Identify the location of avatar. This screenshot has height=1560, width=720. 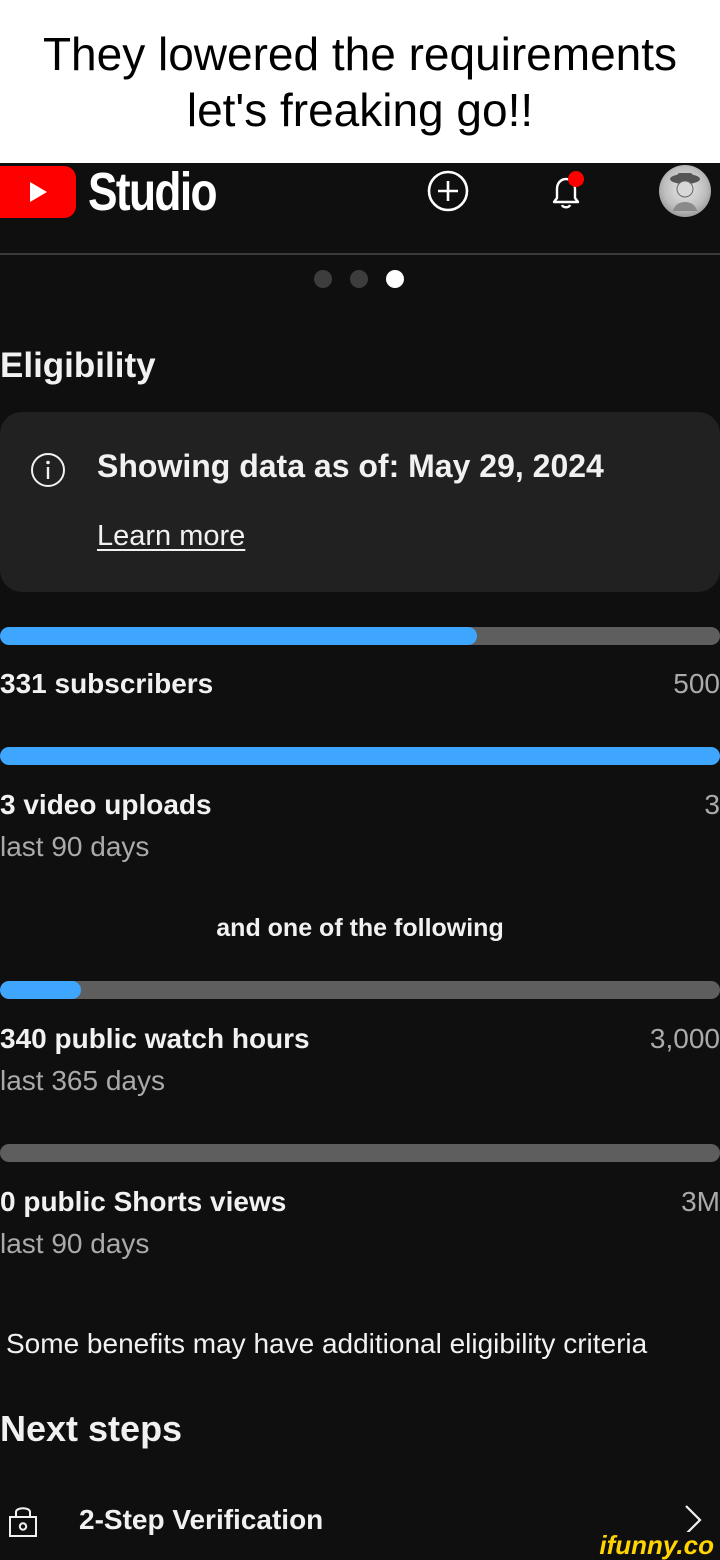
(685, 191).